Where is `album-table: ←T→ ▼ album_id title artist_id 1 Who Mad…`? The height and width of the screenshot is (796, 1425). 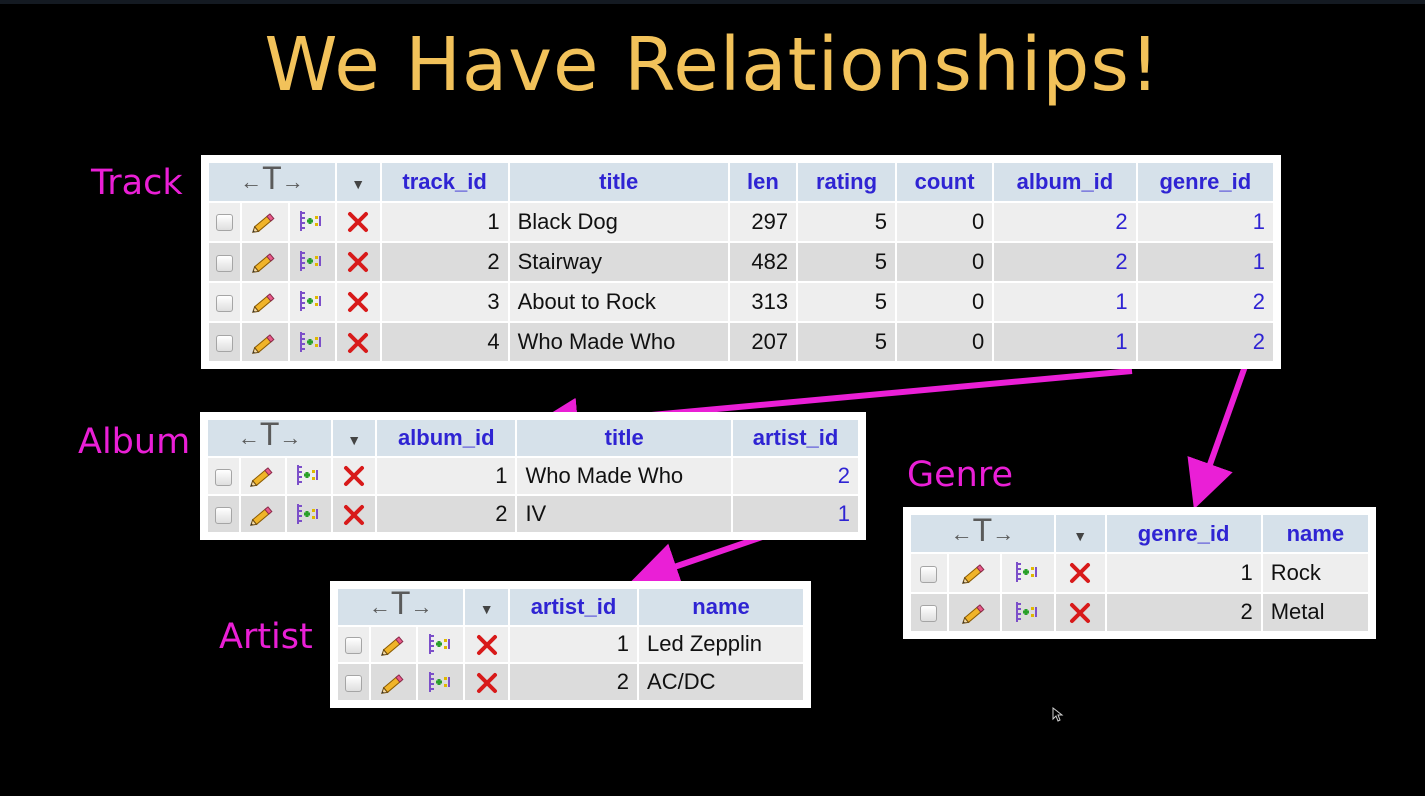 album-table: ←T→ ▼ album_id title artist_id 1 Who Mad… is located at coordinates (533, 476).